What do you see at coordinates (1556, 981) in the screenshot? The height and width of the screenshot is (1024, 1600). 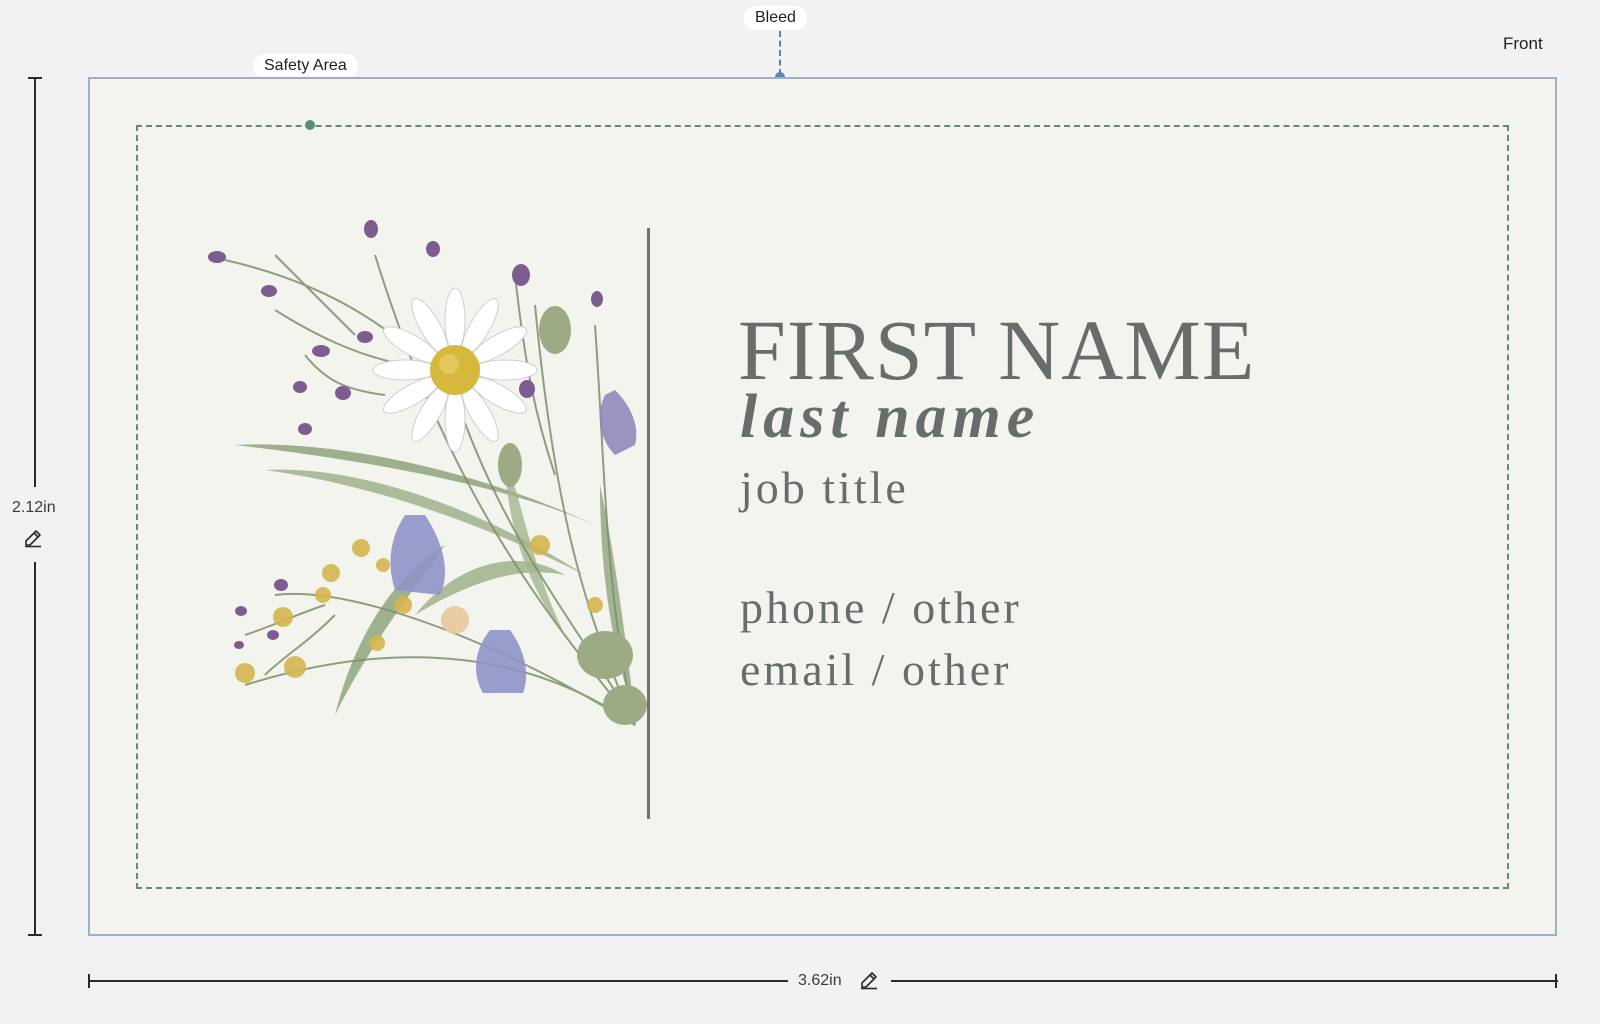 I see `width-dimension-right-cap` at bounding box center [1556, 981].